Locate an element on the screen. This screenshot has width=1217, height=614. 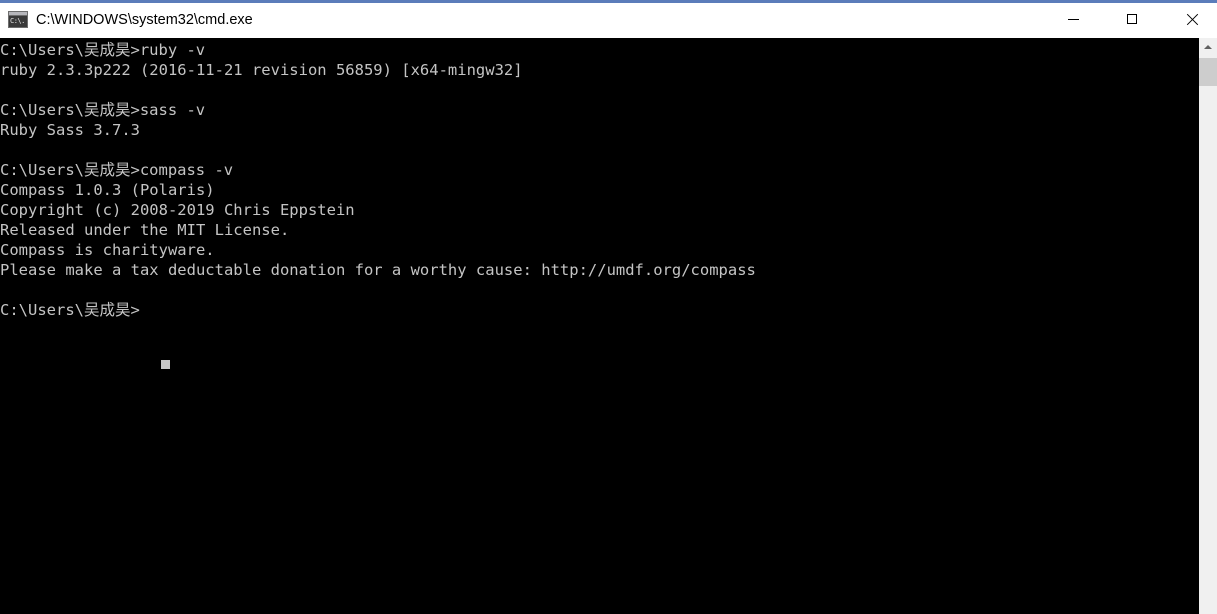
maximize-button is located at coordinates (1132, 19).